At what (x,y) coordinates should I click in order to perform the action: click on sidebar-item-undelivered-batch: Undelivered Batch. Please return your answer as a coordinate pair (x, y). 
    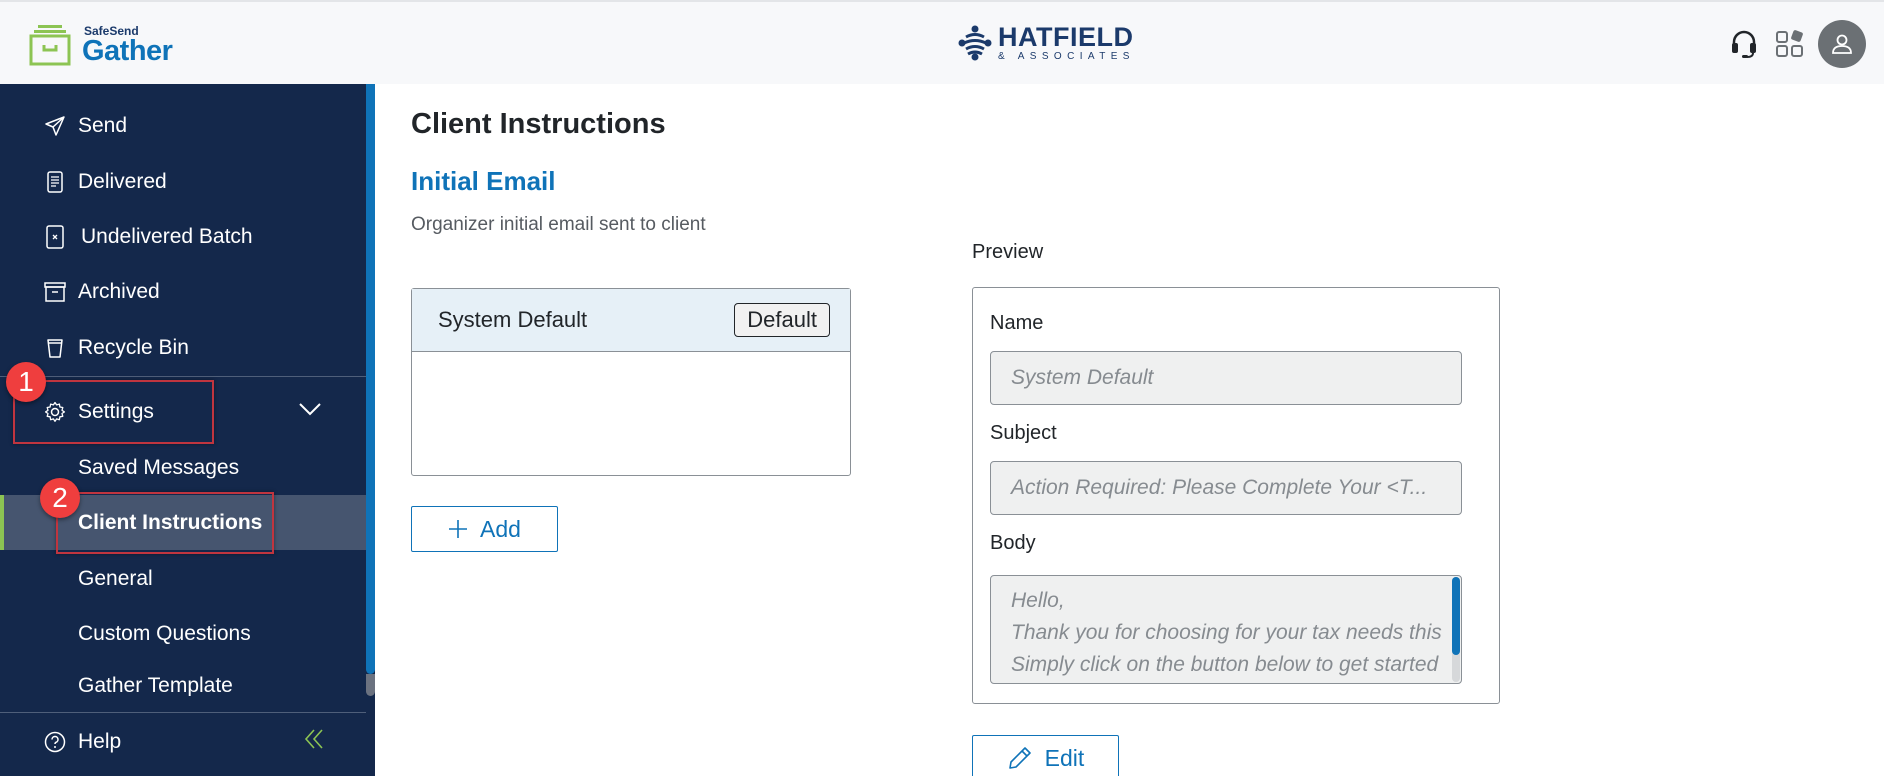
    Looking at the image, I should click on (183, 236).